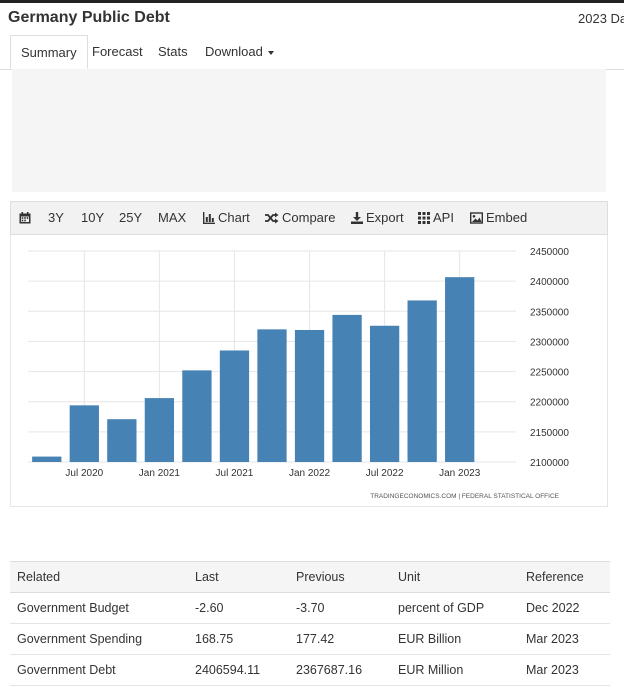 The height and width of the screenshot is (687, 624). Describe the element at coordinates (455, 639) in the screenshot. I see `cell-unit: EUR Billion` at that location.